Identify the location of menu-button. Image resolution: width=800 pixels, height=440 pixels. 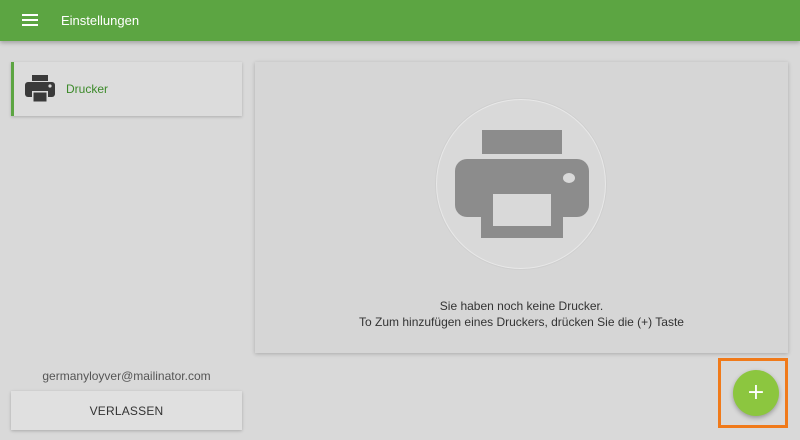
(30, 20).